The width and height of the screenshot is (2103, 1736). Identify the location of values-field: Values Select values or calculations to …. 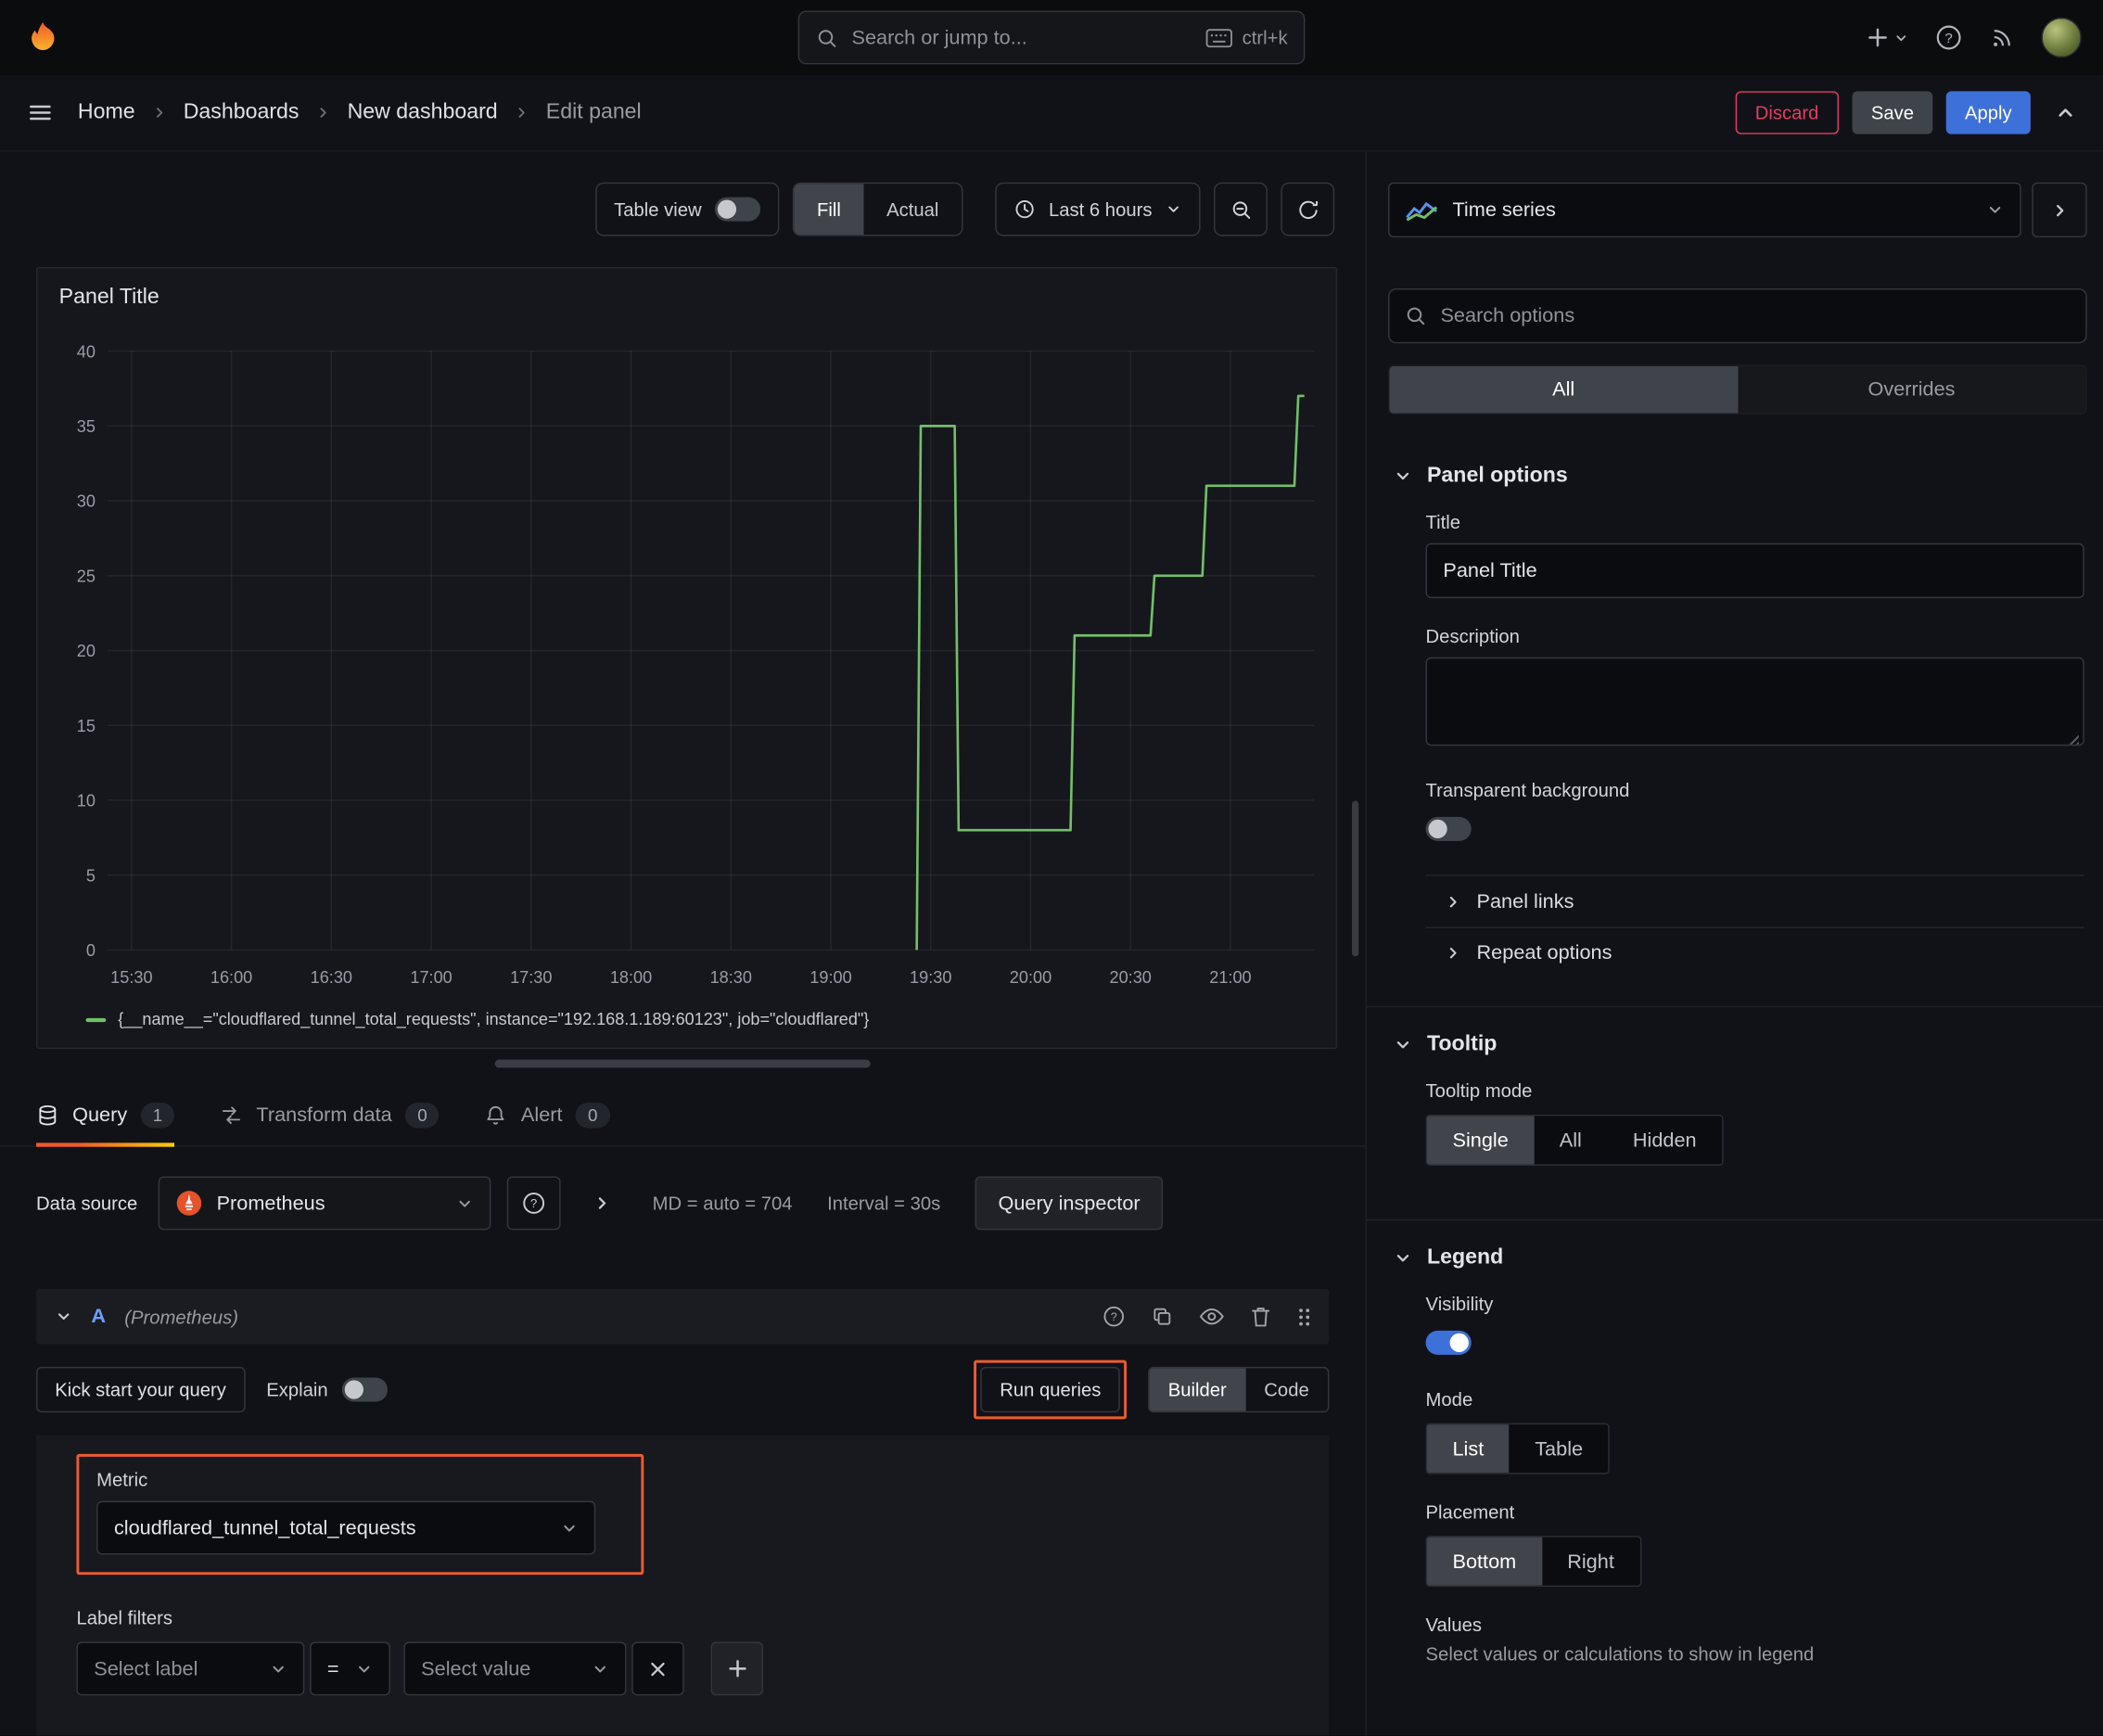
(1755, 1640).